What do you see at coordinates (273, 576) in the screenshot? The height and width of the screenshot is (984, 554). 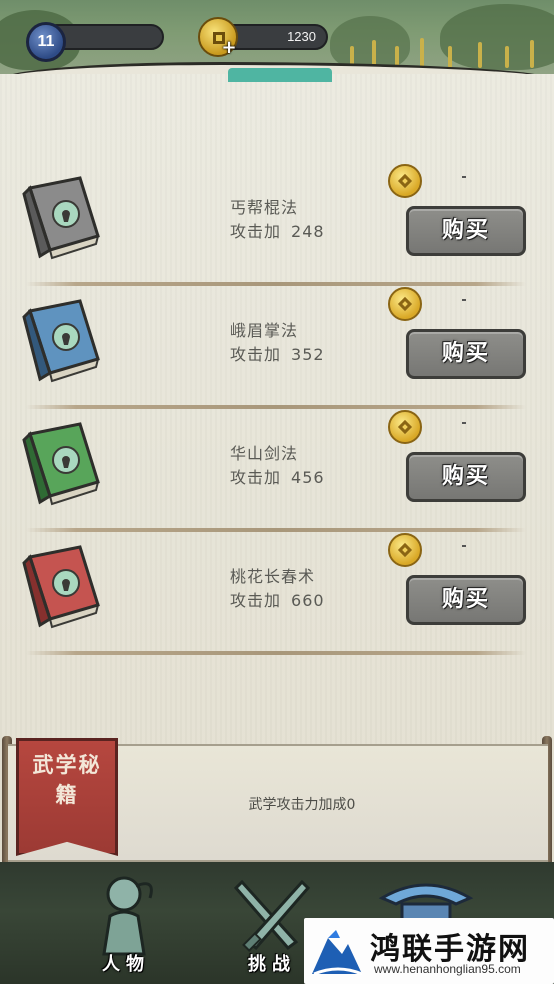 I see `skill-name: 桃花长春术` at bounding box center [273, 576].